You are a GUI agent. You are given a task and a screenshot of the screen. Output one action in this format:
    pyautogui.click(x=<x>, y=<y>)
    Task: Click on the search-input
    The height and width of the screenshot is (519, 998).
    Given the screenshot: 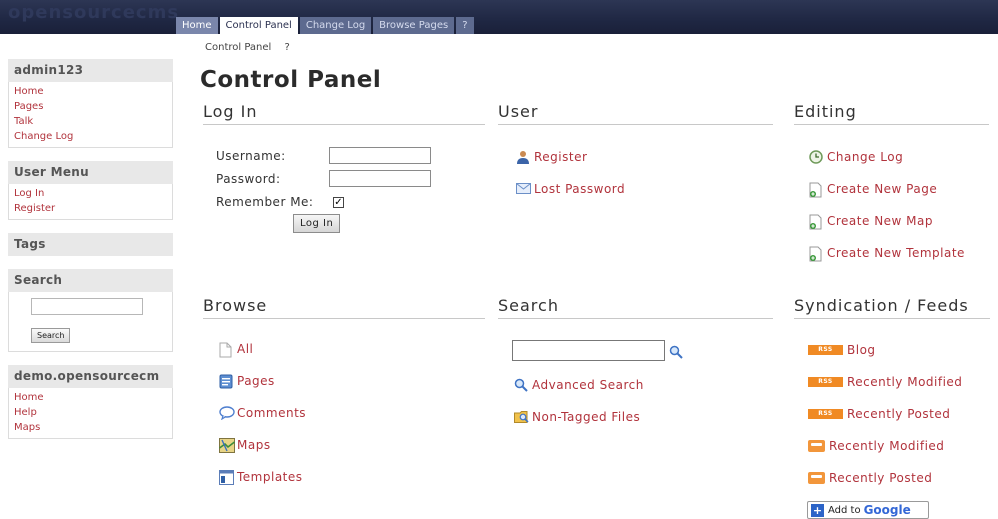 What is the action you would take?
    pyautogui.click(x=588, y=350)
    